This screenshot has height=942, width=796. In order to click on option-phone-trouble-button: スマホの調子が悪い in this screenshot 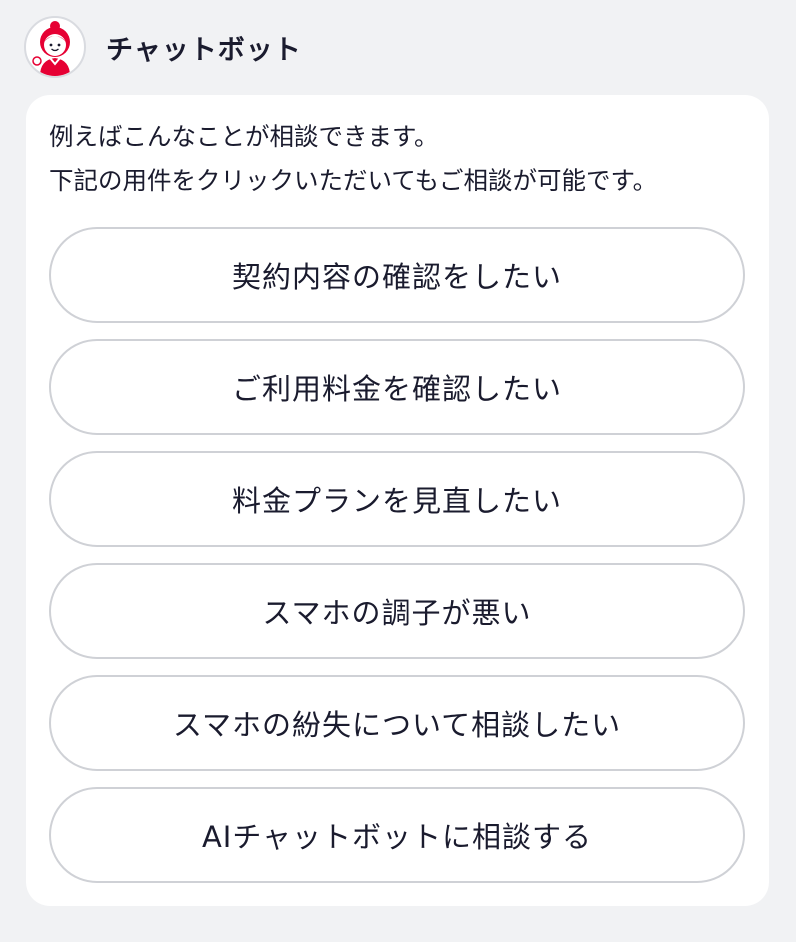, I will do `click(397, 611)`.